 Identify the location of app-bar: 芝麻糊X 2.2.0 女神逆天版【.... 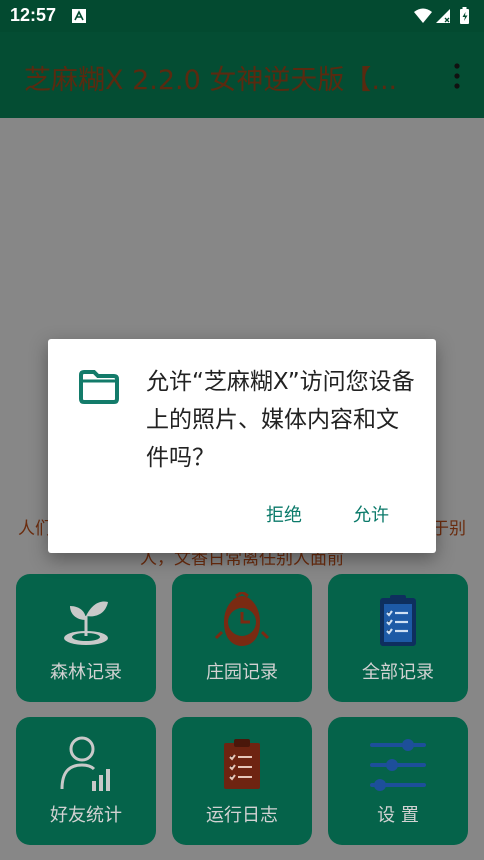
(242, 75).